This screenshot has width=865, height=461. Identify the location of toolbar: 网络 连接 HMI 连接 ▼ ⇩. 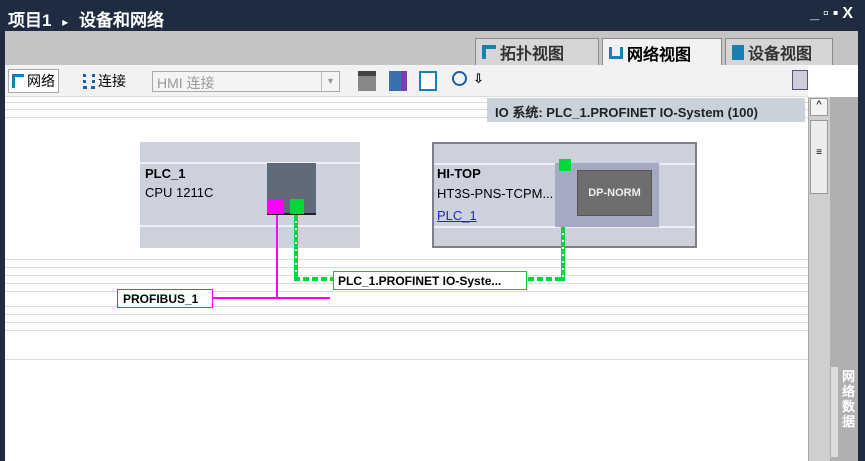
(406, 81).